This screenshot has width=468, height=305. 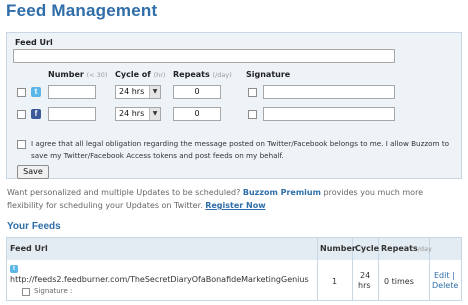 I want to click on facebook-signature-checkbox, so click(x=252, y=114).